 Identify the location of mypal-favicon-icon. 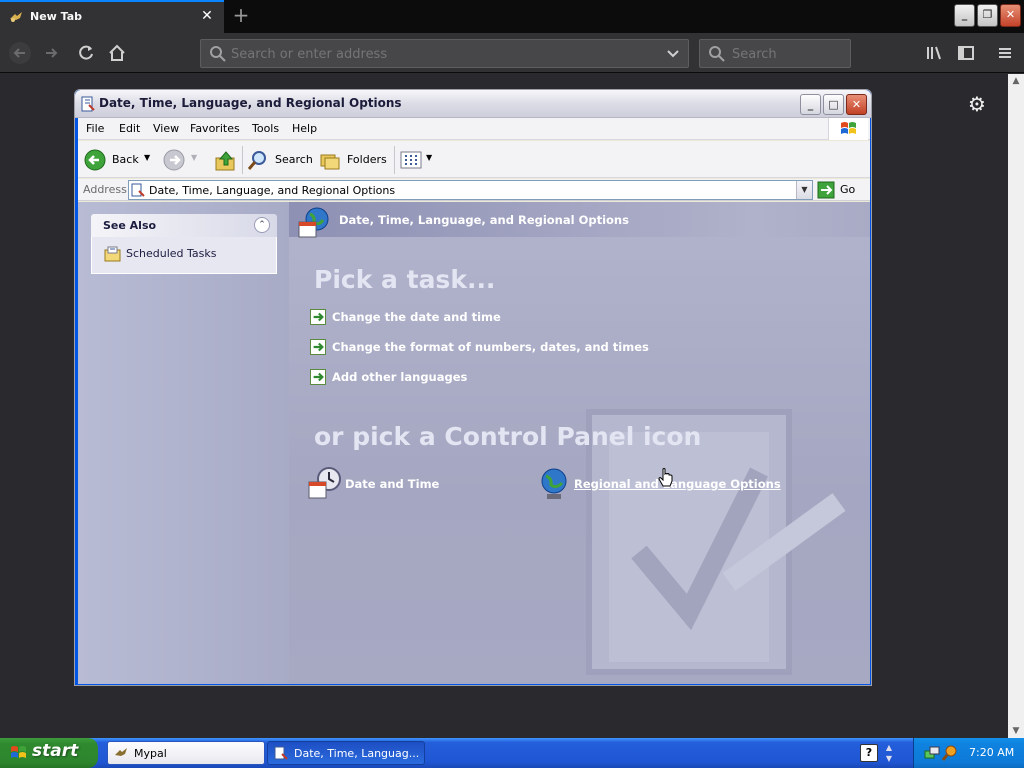
(16, 17).